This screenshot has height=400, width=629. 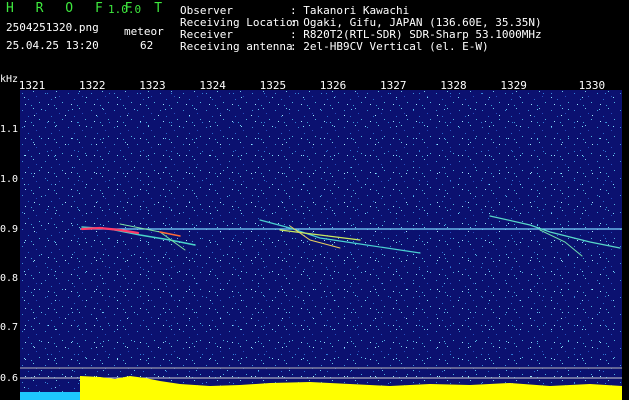 I want to click on y-tick: 1.0, so click(x=9, y=179).